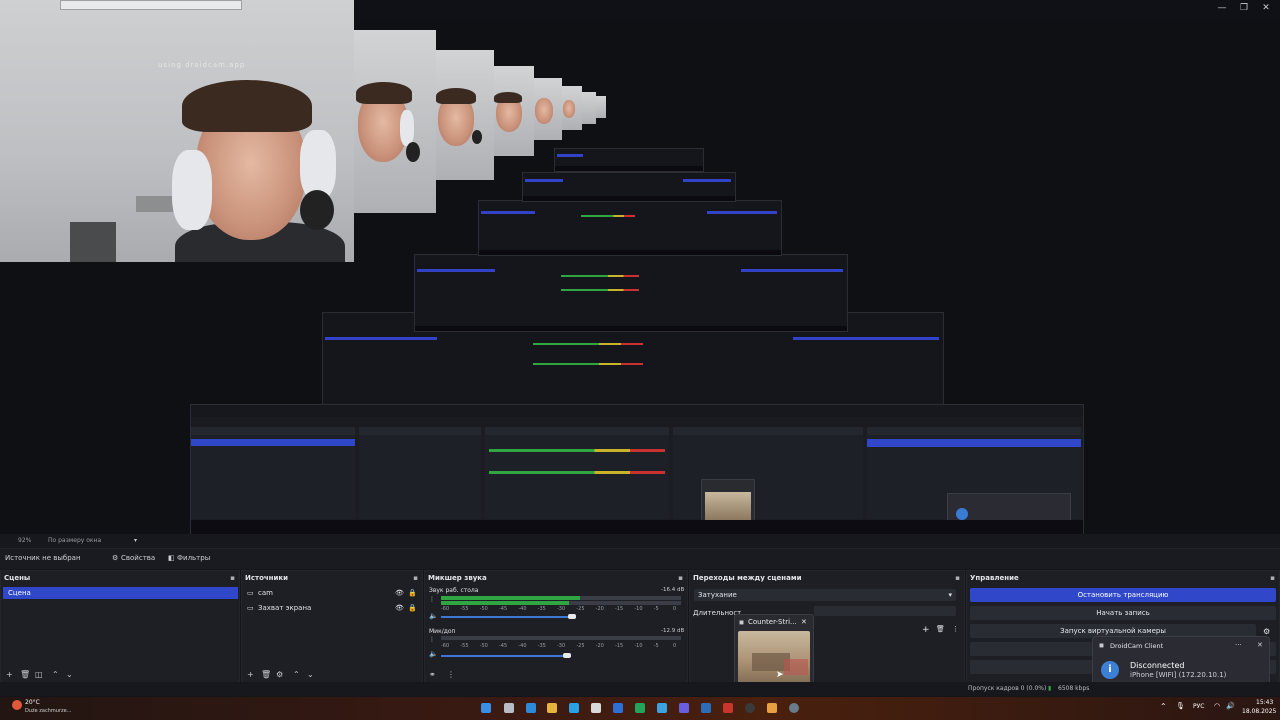 This screenshot has height=720, width=1280. What do you see at coordinates (1101, 645) in the screenshot?
I see `droidcam-app-icon: ◼` at bounding box center [1101, 645].